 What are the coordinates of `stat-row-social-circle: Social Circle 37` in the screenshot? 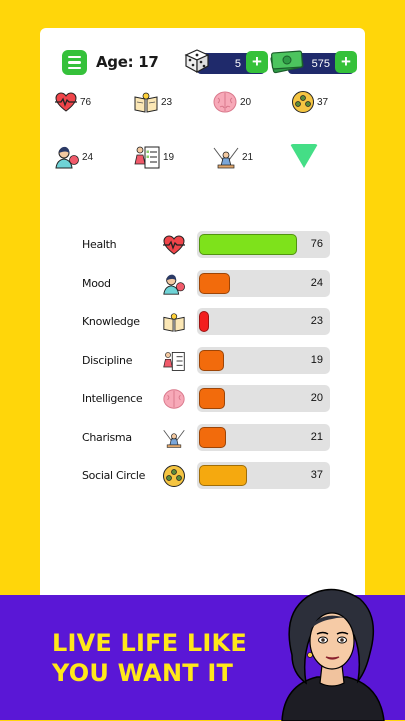 It's located at (206, 476).